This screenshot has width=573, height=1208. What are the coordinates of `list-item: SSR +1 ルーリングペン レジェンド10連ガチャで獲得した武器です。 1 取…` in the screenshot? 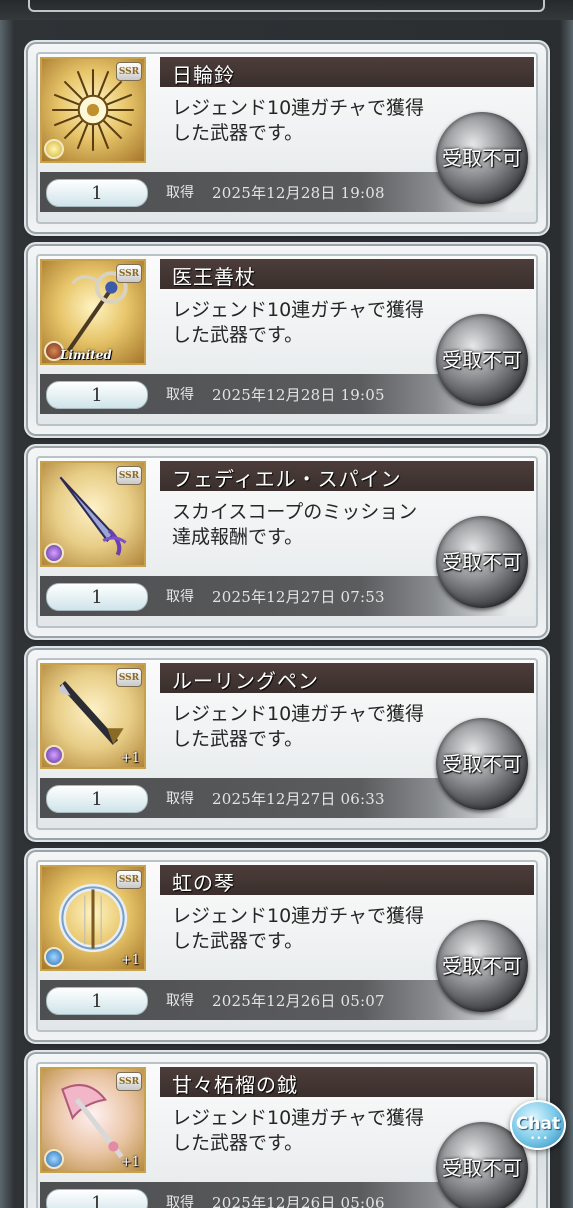 It's located at (287, 744).